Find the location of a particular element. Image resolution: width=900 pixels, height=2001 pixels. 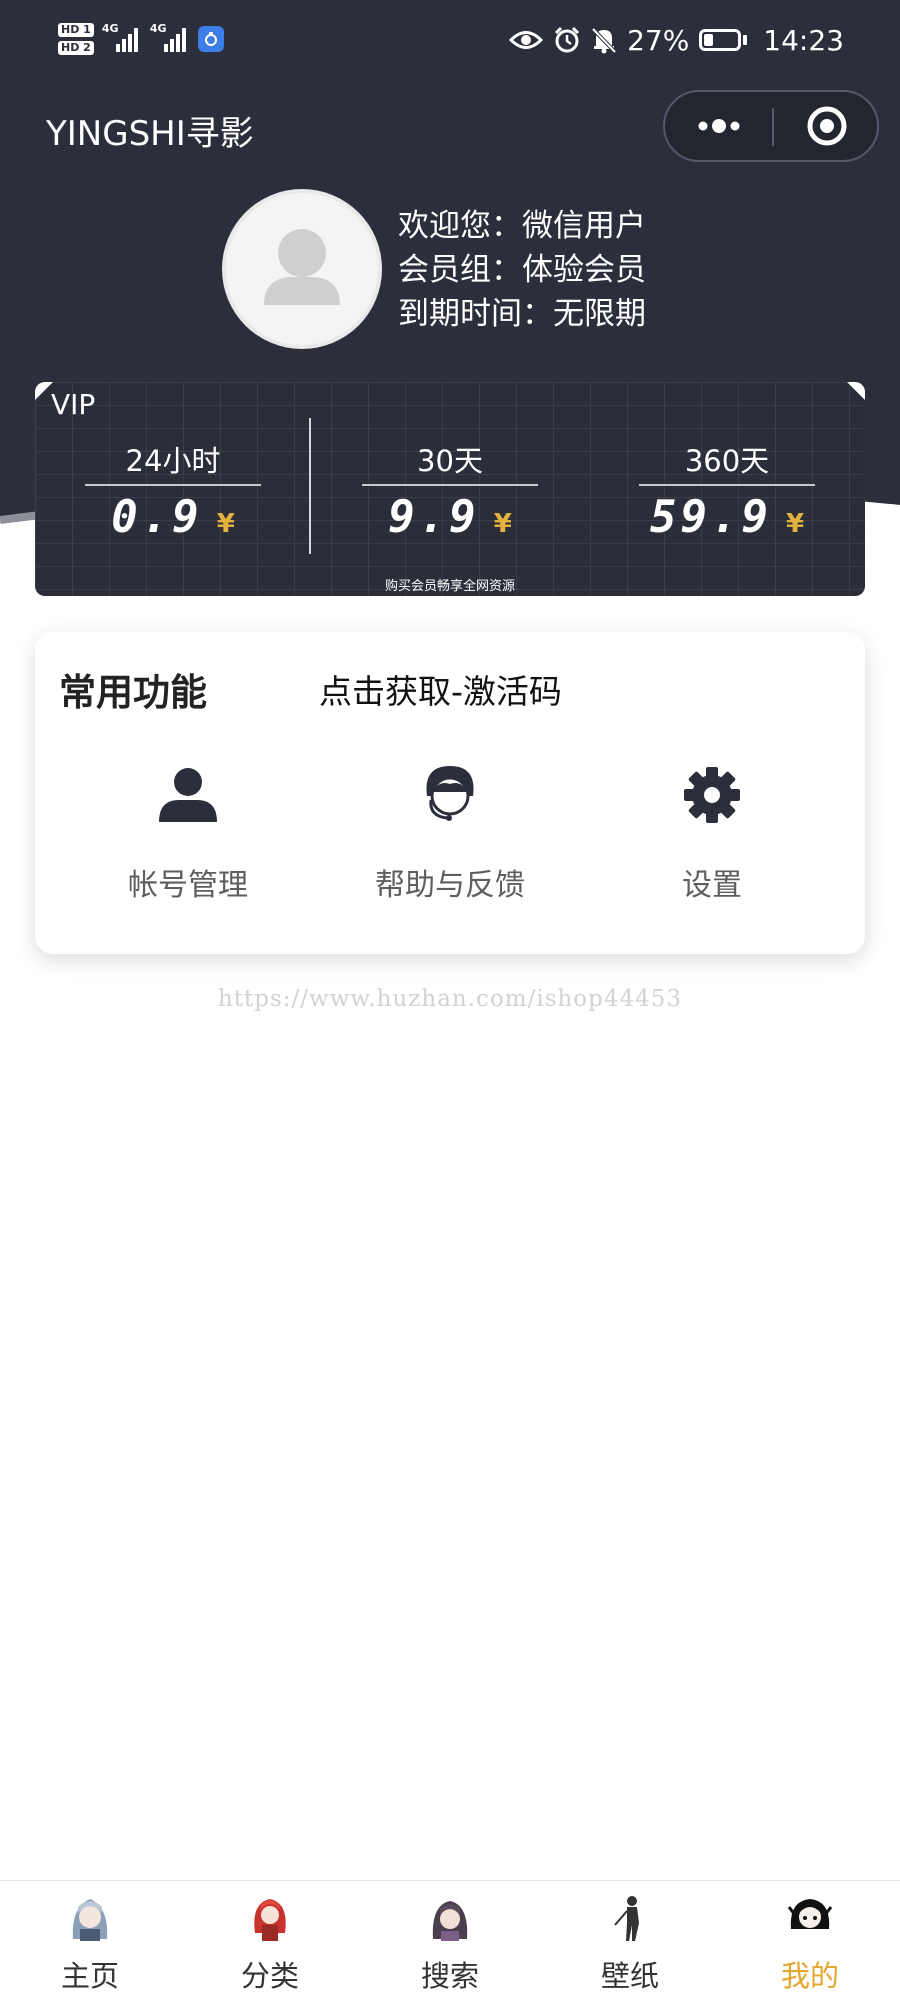

avatar is located at coordinates (302, 269).